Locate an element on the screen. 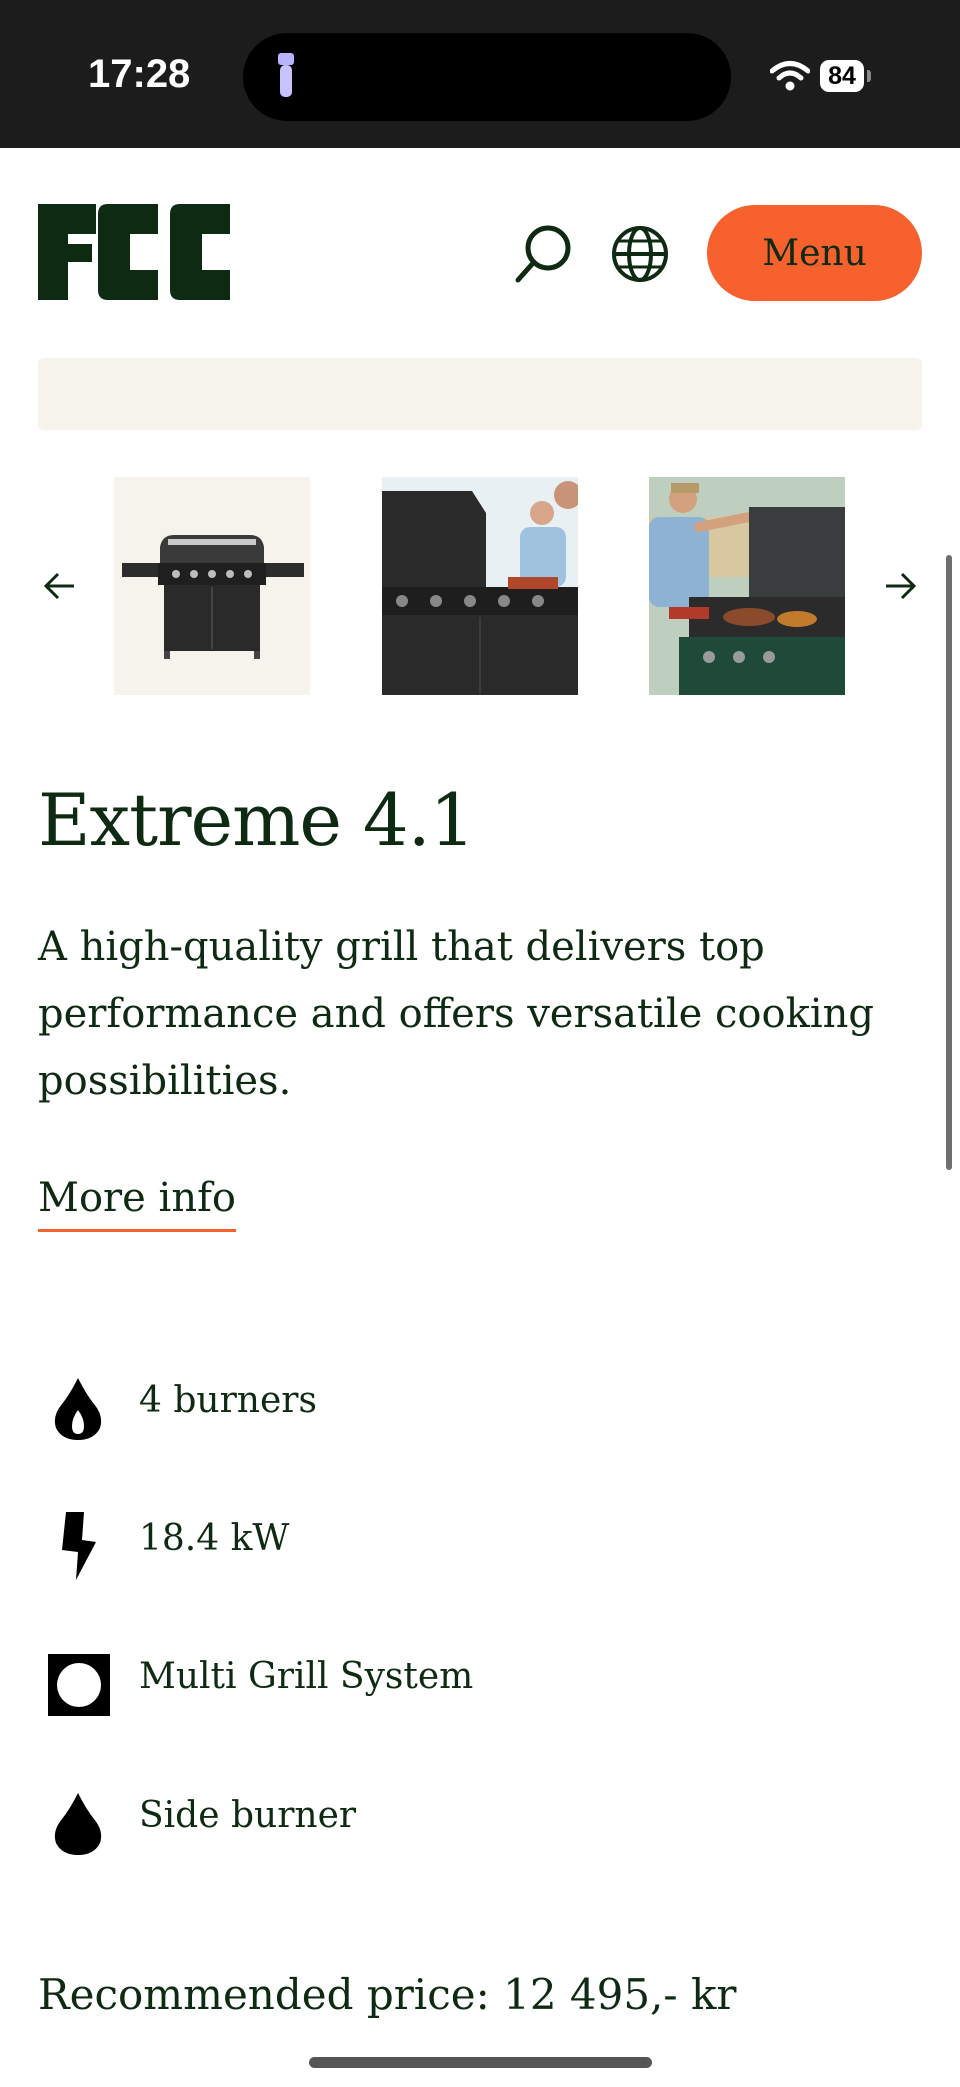 The height and width of the screenshot is (2087, 960). feature-multi-grill: Multi Grill System is located at coordinates (480, 1678).